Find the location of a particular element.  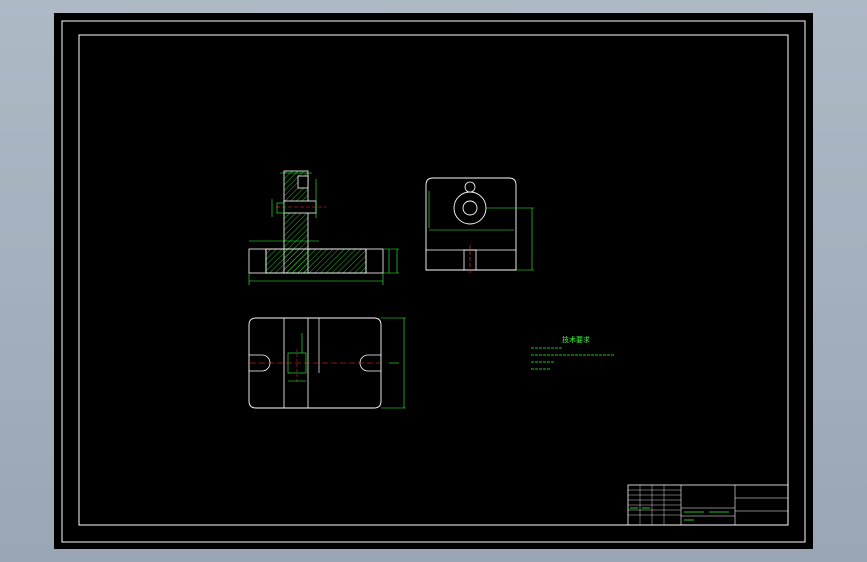

notes-title: 技术要求 is located at coordinates (576, 339).